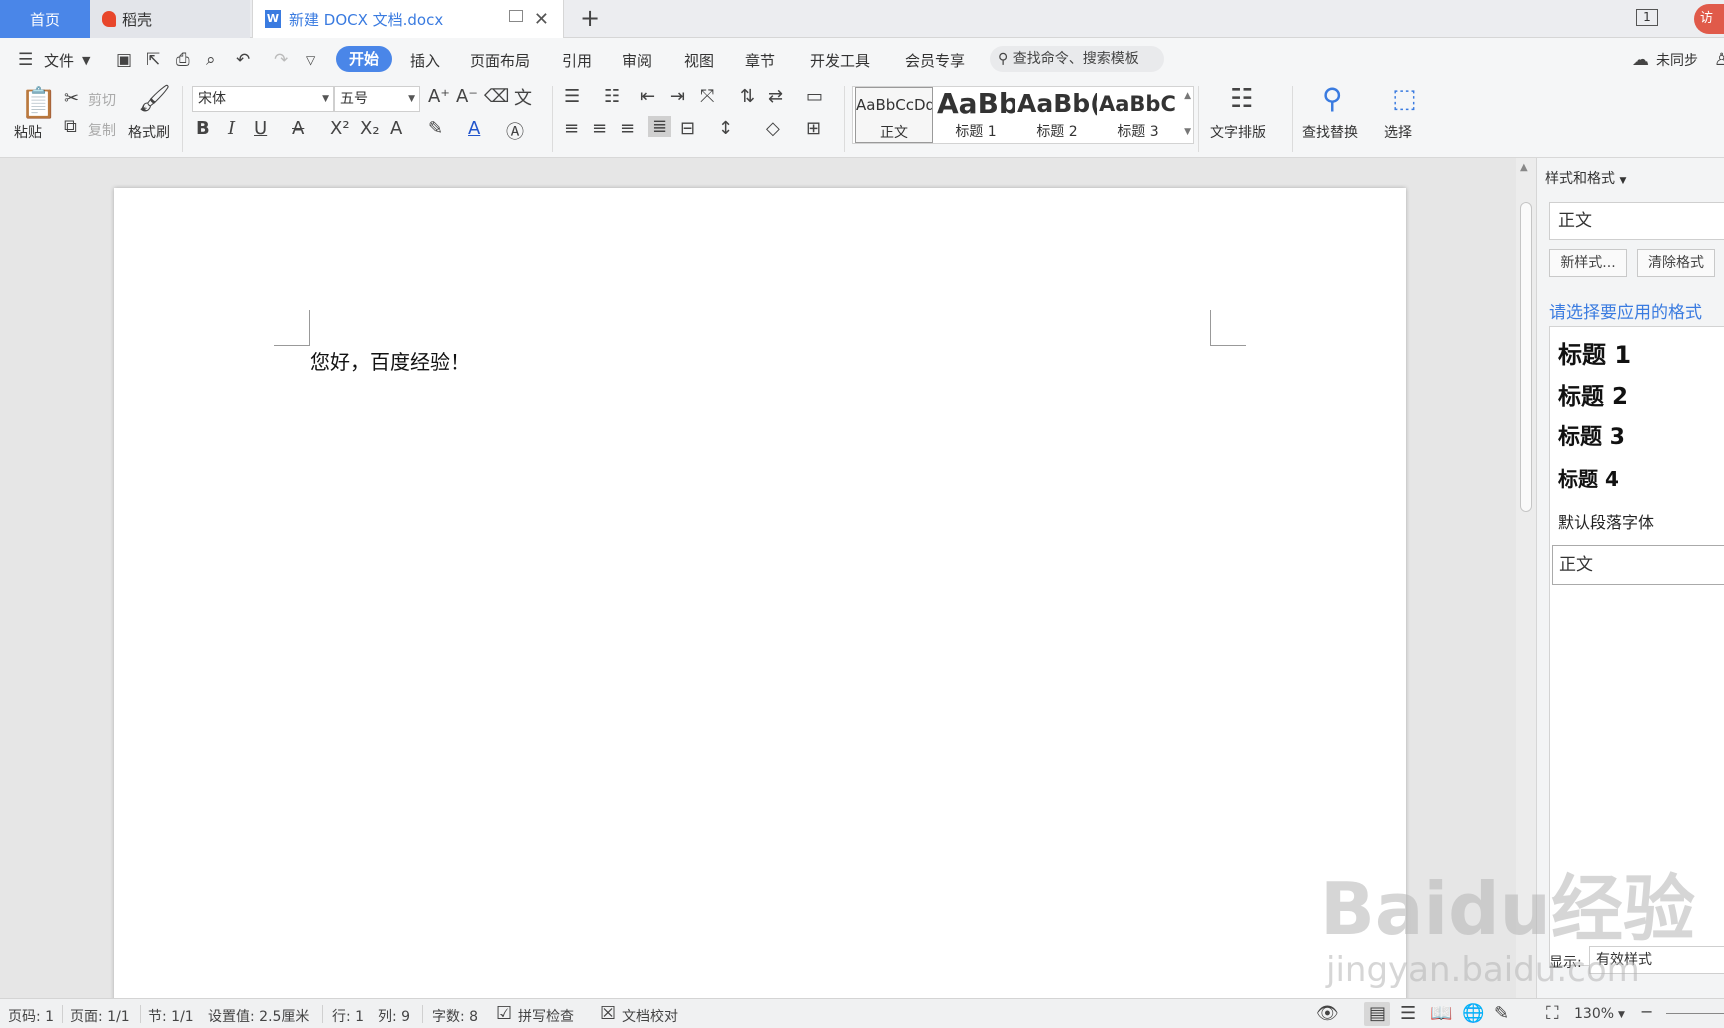 Image resolution: width=1724 pixels, height=1028 pixels. What do you see at coordinates (364, 59) in the screenshot?
I see `menu-start: 开始` at bounding box center [364, 59].